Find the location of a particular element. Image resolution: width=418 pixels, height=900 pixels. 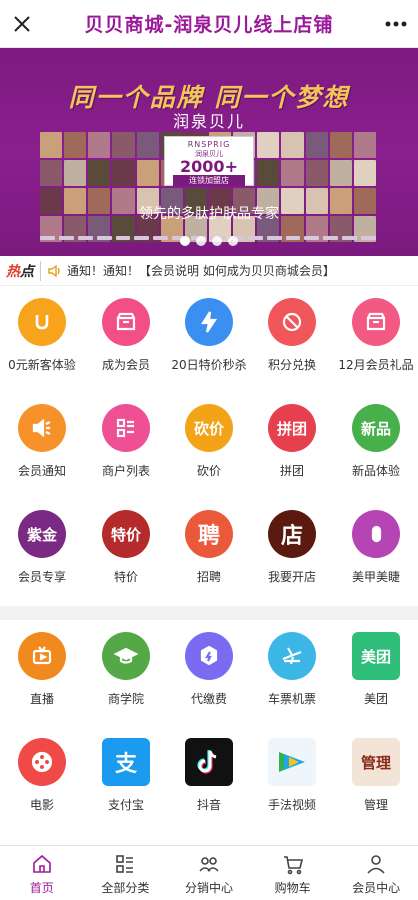

service-label: 手法视频 is located at coordinates (291, 805).